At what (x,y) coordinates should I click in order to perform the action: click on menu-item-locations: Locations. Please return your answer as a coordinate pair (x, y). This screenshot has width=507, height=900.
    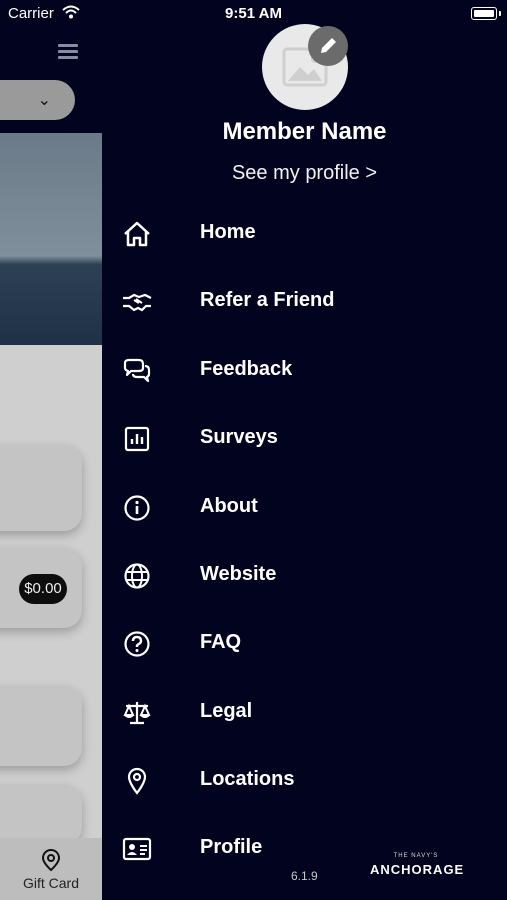
    Looking at the image, I should click on (304, 781).